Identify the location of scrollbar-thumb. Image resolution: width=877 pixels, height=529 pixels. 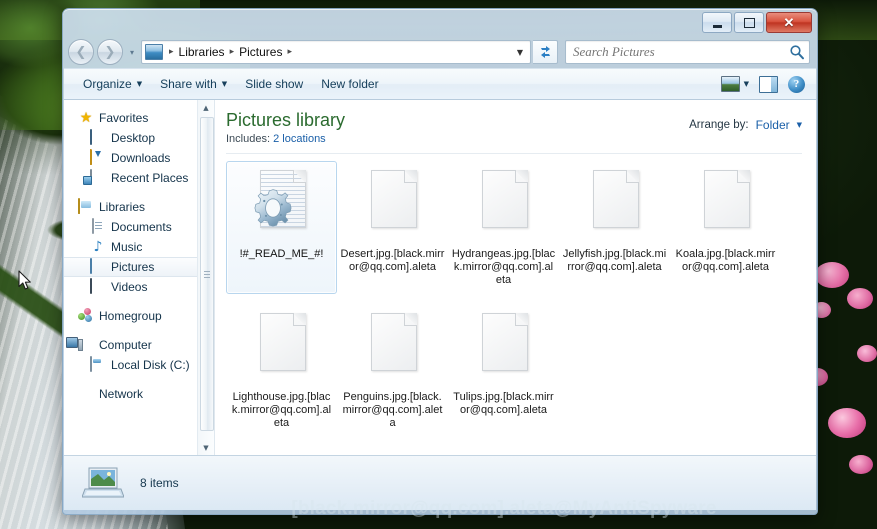
(207, 274).